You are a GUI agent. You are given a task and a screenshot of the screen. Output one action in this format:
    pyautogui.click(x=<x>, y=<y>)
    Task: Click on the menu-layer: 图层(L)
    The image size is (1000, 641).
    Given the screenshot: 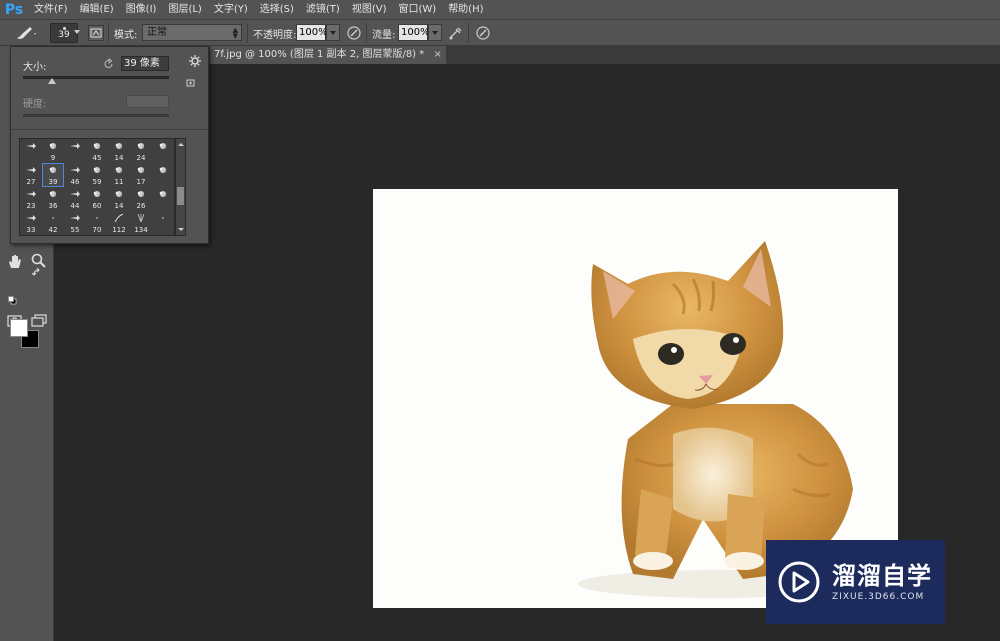 What is the action you would take?
    pyautogui.click(x=184, y=10)
    